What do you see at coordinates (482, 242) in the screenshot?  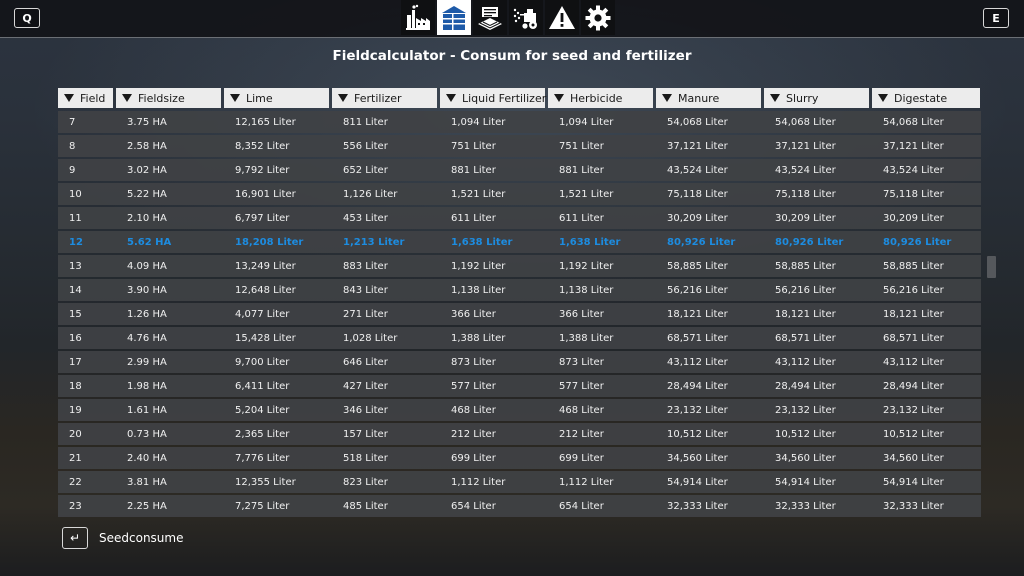 I see `table-cell-liquid-fertilizer: 1,638 Liter` at bounding box center [482, 242].